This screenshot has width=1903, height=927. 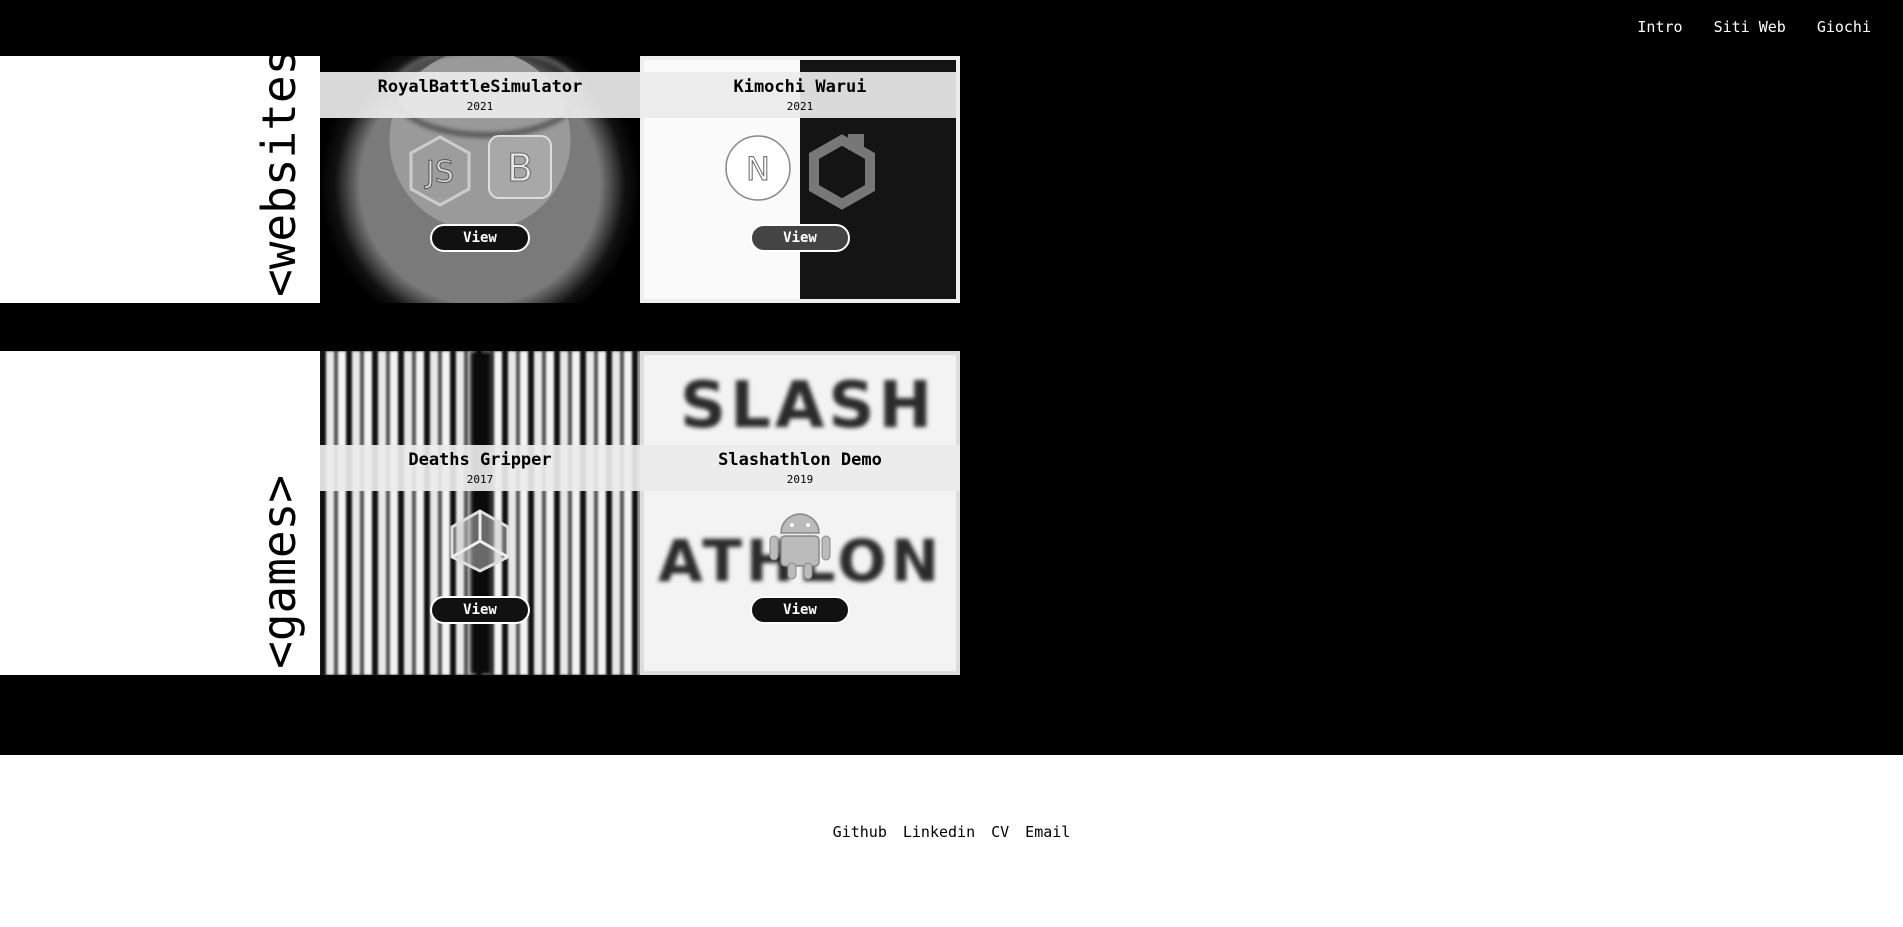 What do you see at coordinates (480, 87) in the screenshot?
I see `card-title: RoyalBattleSimulator` at bounding box center [480, 87].